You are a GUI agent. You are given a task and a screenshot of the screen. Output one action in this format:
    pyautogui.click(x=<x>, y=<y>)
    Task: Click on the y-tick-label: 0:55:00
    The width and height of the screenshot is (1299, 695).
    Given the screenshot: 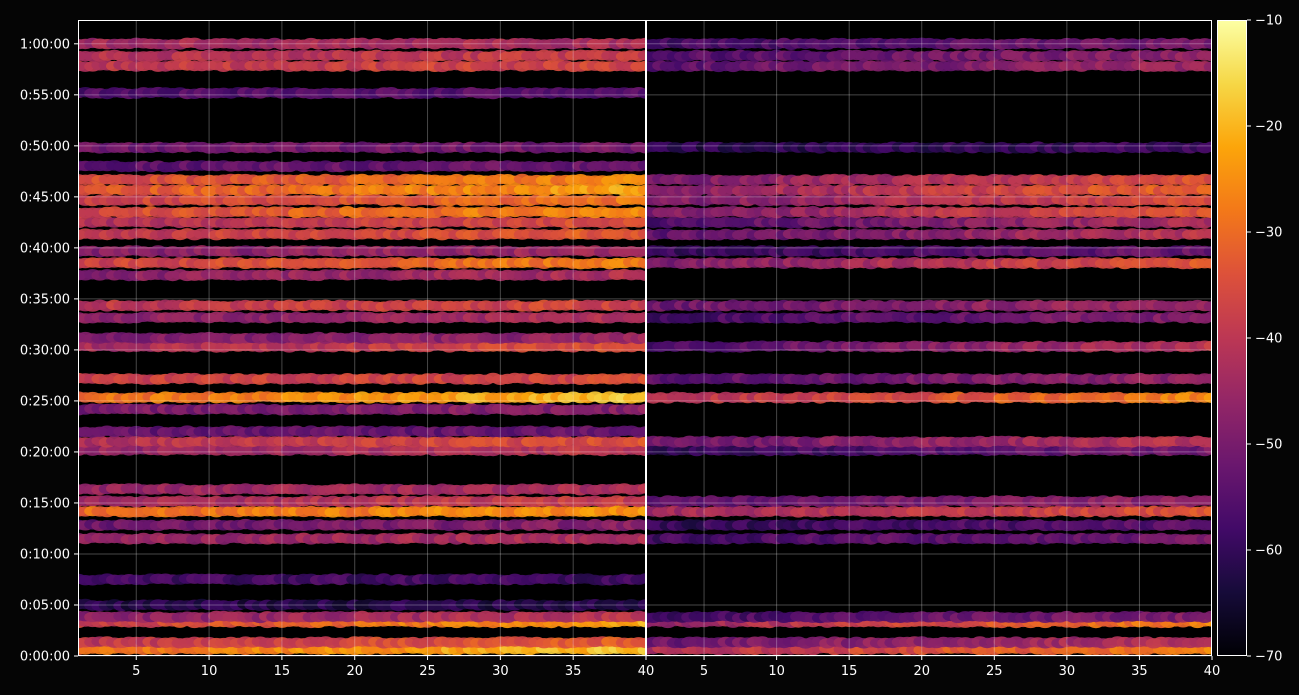 What is the action you would take?
    pyautogui.click(x=45, y=95)
    